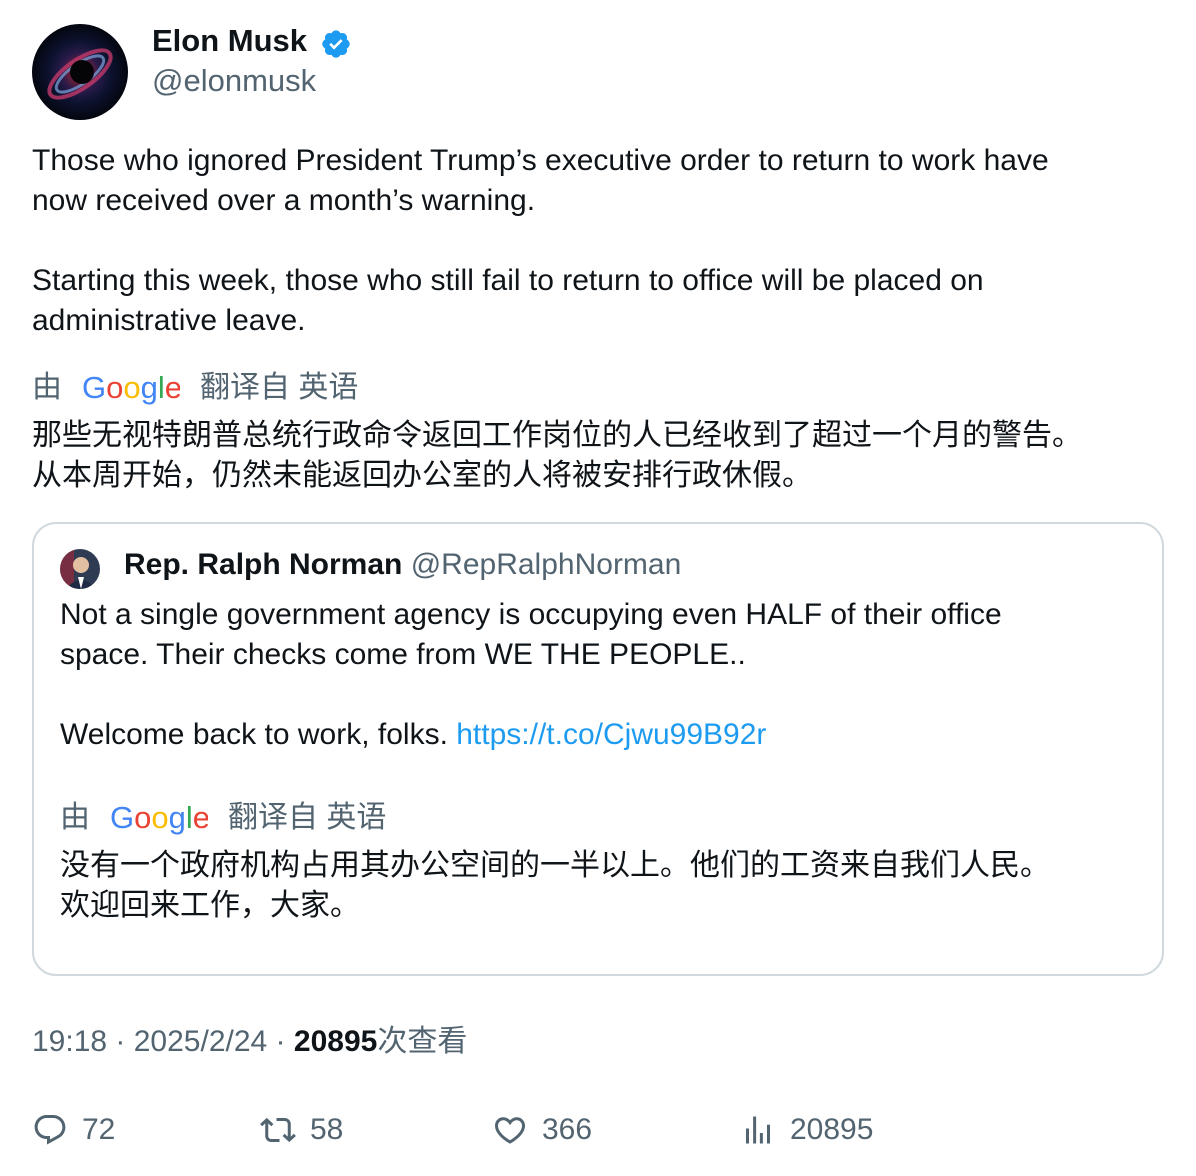  I want to click on quoted-author-line: Rep. Ralph Norman @RepRalphNorman, so click(402, 565).